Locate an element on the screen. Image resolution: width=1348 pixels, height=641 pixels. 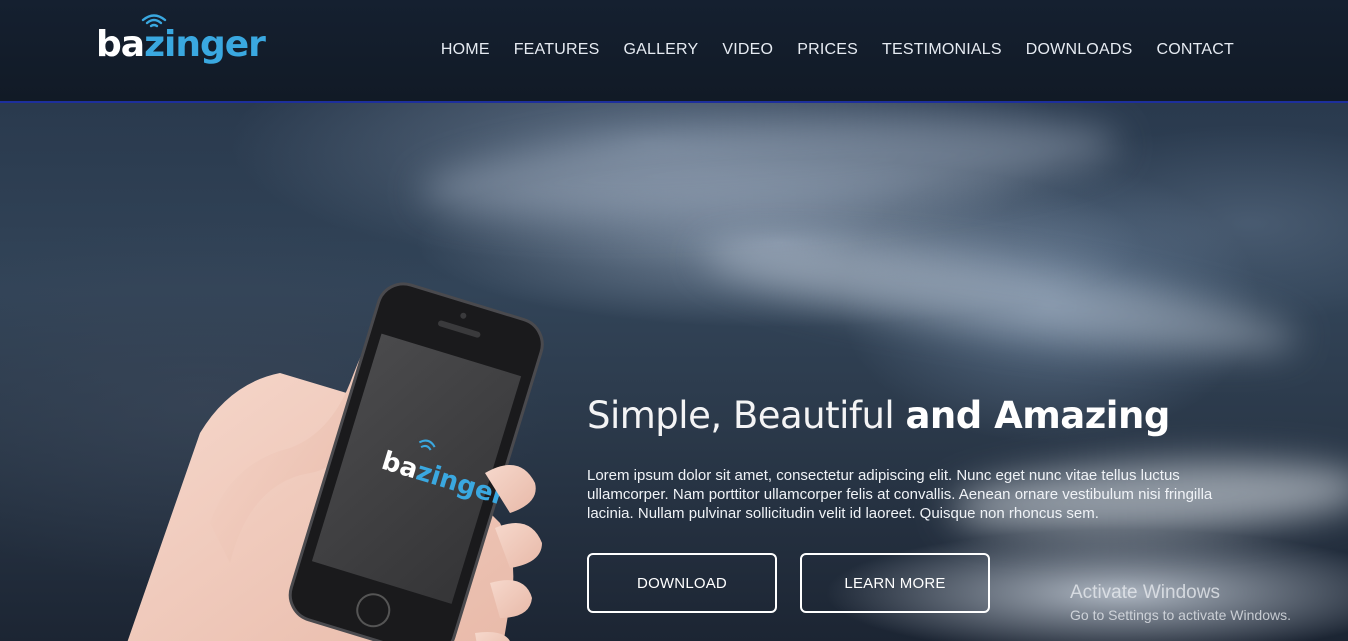
nav-features: FEATURES is located at coordinates (557, 50).